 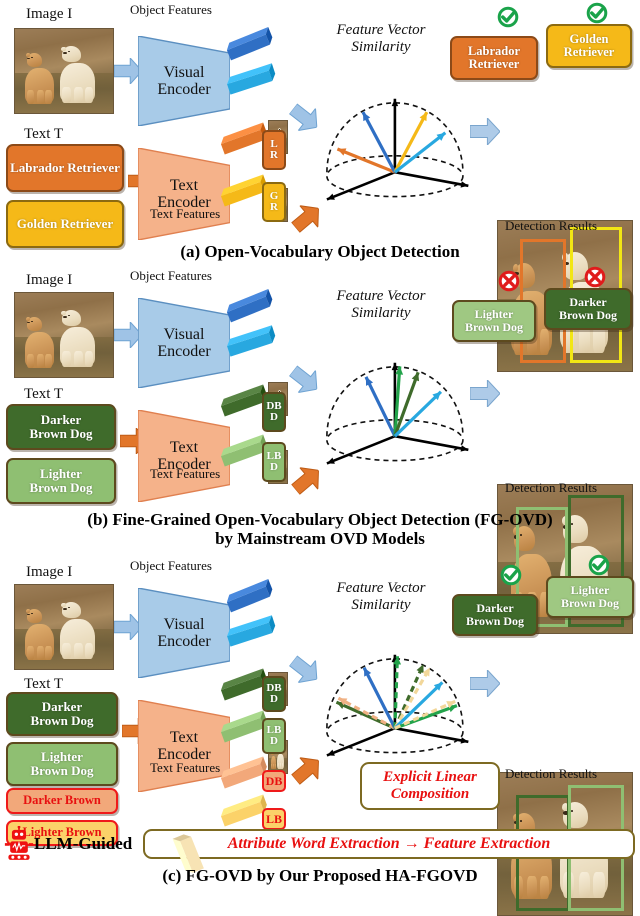 I want to click on llm-guided-label: LLM-Guided, so click(x=83, y=843).